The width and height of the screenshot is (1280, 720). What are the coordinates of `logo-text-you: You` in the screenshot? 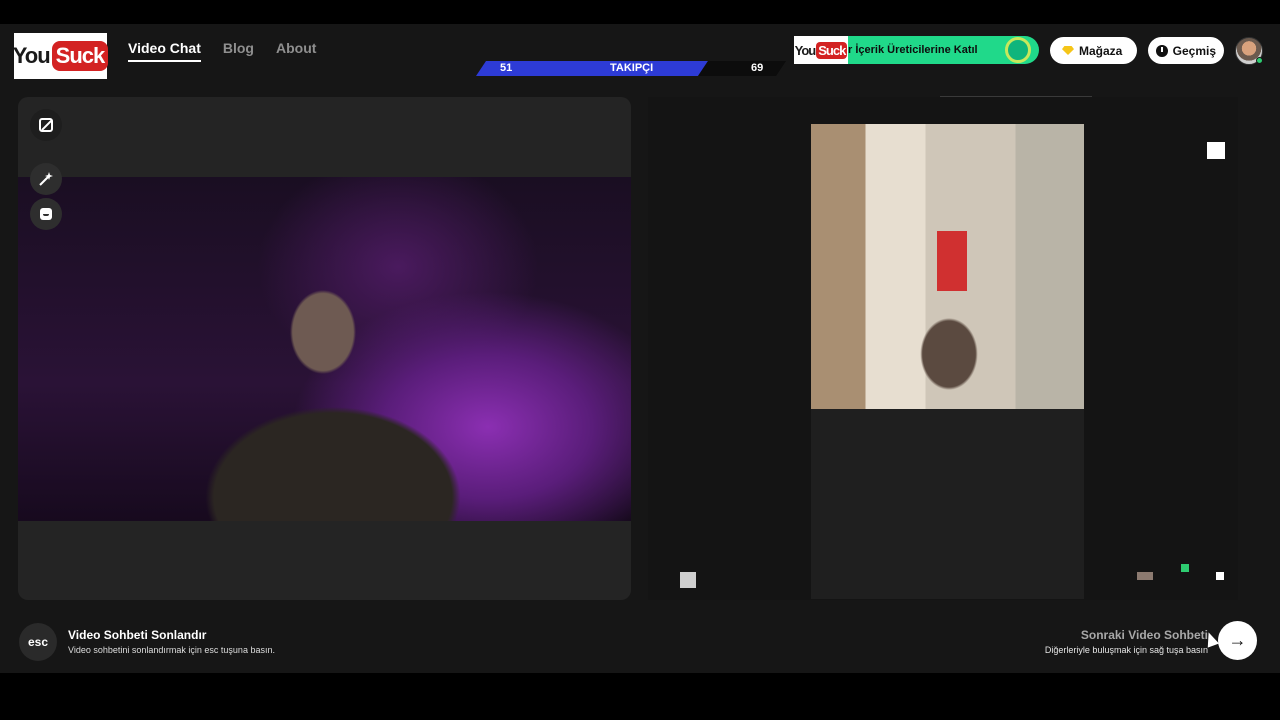 It's located at (31, 55).